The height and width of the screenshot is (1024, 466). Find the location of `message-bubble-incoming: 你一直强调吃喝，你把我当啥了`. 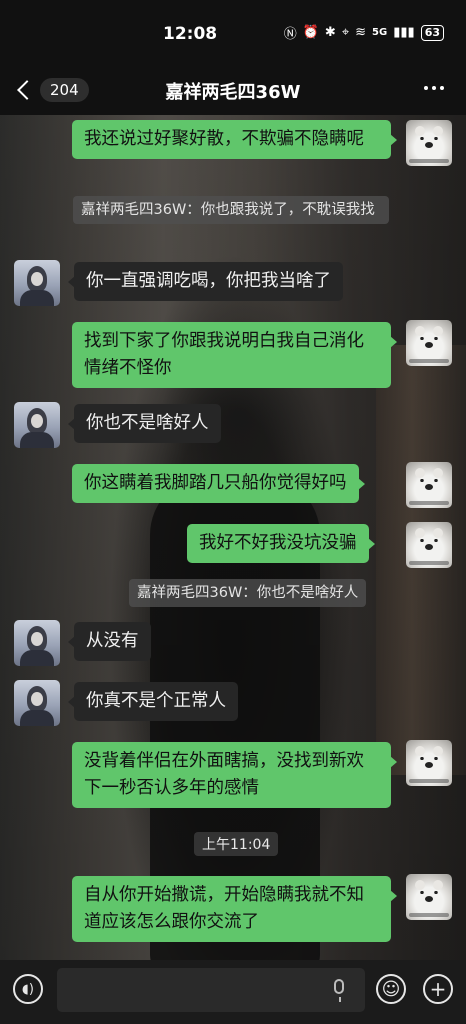

message-bubble-incoming: 你一直强调吃喝，你把我当啥了 is located at coordinates (205, 281).